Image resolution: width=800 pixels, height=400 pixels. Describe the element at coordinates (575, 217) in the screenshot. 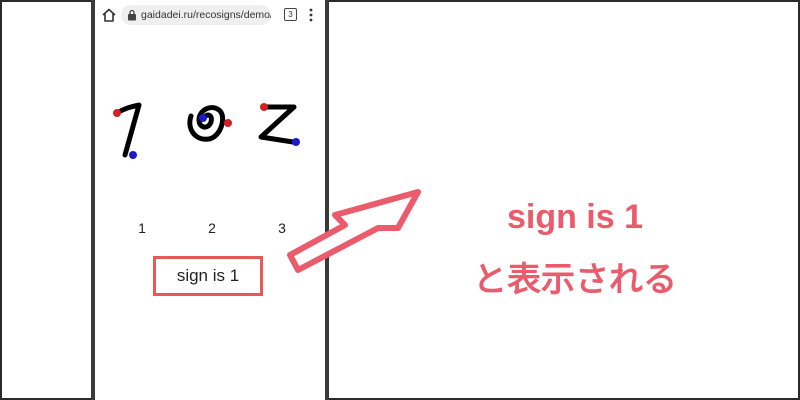

I see `callout-text-line1: sign is 1` at that location.